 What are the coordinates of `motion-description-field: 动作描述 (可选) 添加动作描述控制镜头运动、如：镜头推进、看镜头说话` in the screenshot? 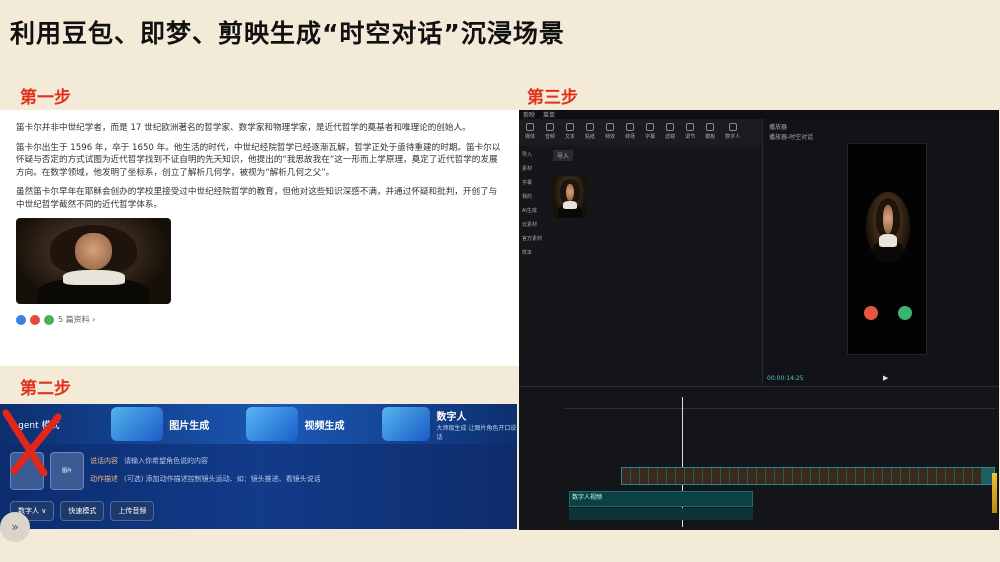 It's located at (205, 479).